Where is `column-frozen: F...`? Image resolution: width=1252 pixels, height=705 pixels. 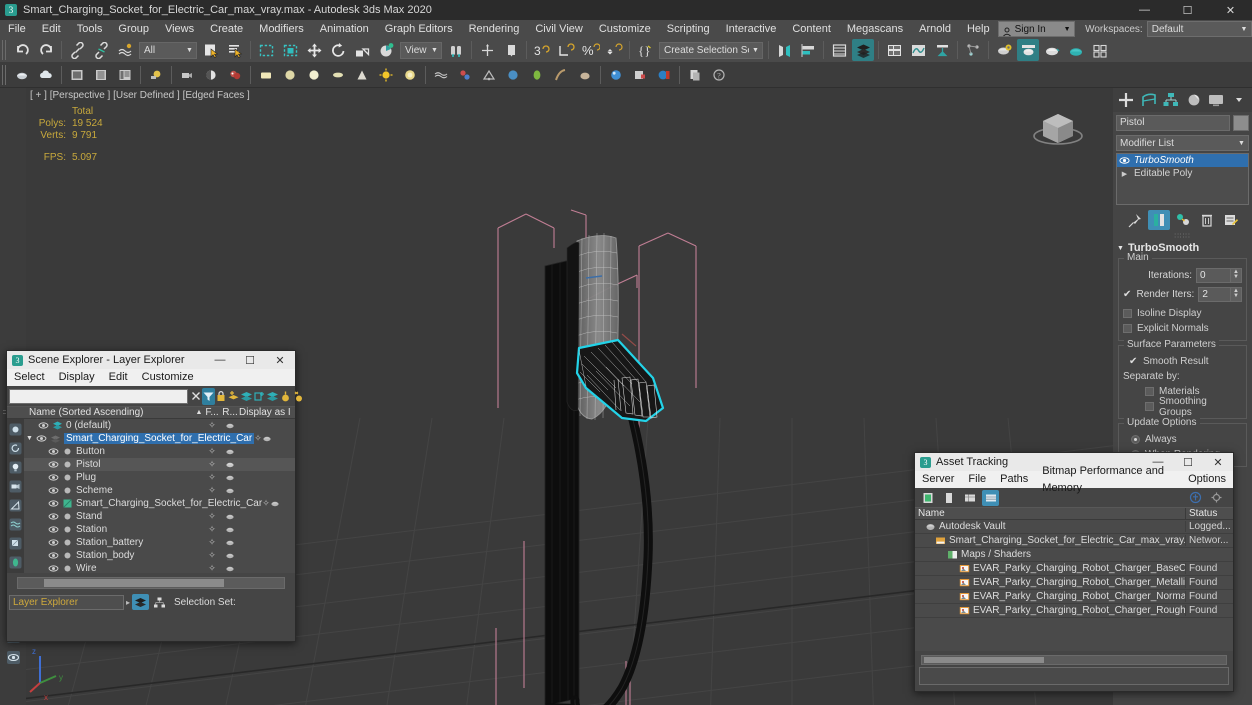 column-frozen: F... is located at coordinates (212, 412).